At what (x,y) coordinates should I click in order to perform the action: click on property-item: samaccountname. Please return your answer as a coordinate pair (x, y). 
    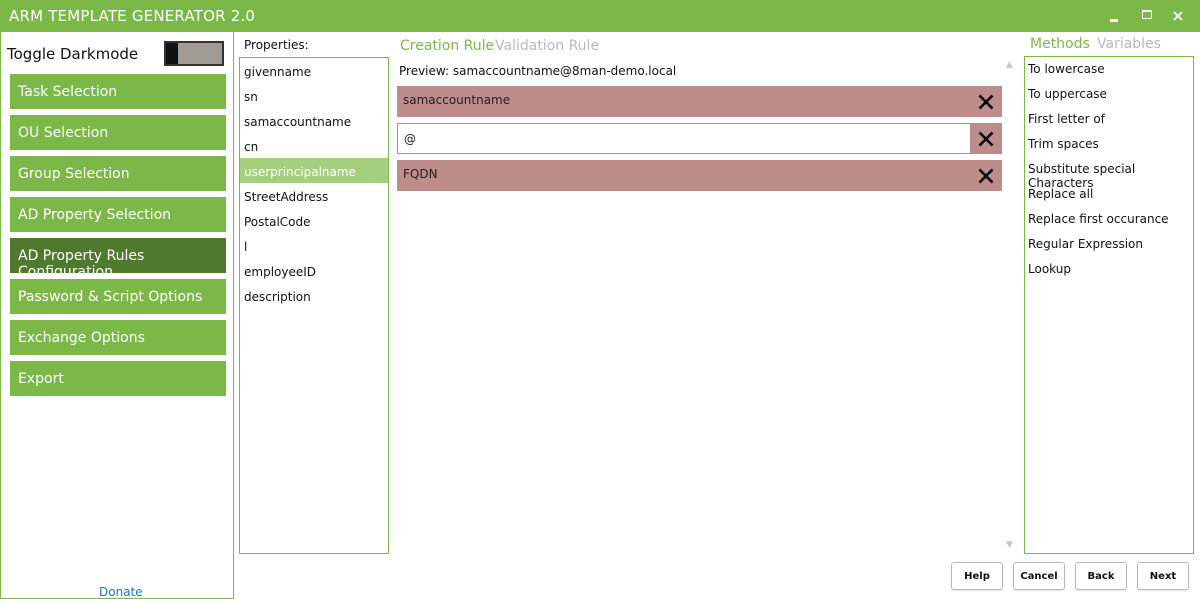
    Looking at the image, I should click on (314, 120).